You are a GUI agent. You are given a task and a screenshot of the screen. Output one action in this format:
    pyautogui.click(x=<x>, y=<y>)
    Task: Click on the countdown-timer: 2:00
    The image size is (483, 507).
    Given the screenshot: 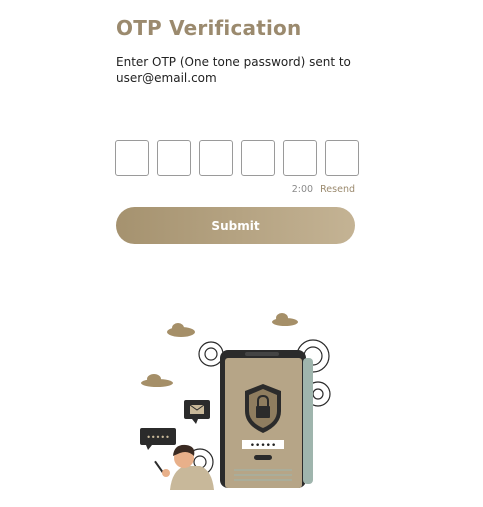 What is the action you would take?
    pyautogui.click(x=302, y=189)
    